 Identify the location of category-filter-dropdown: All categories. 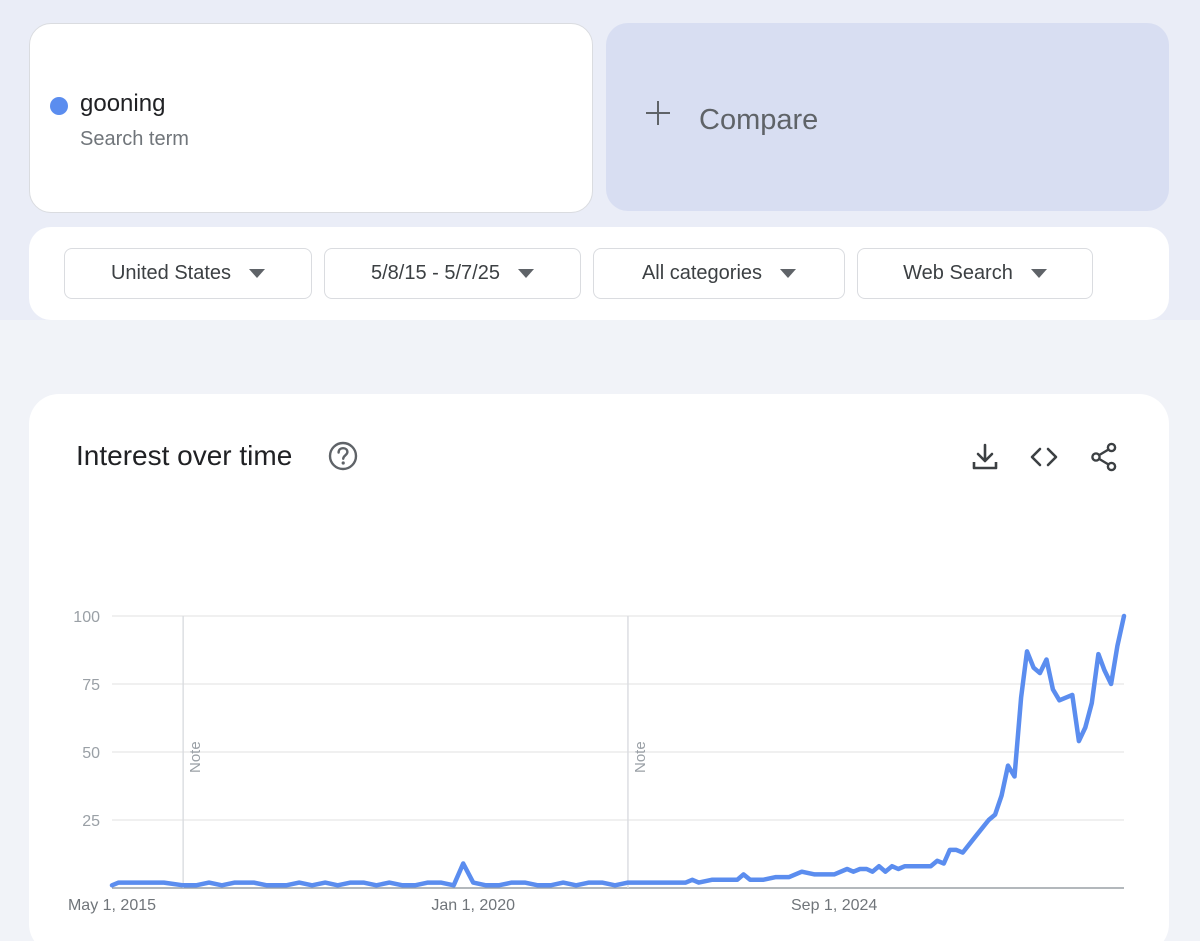
(719, 273).